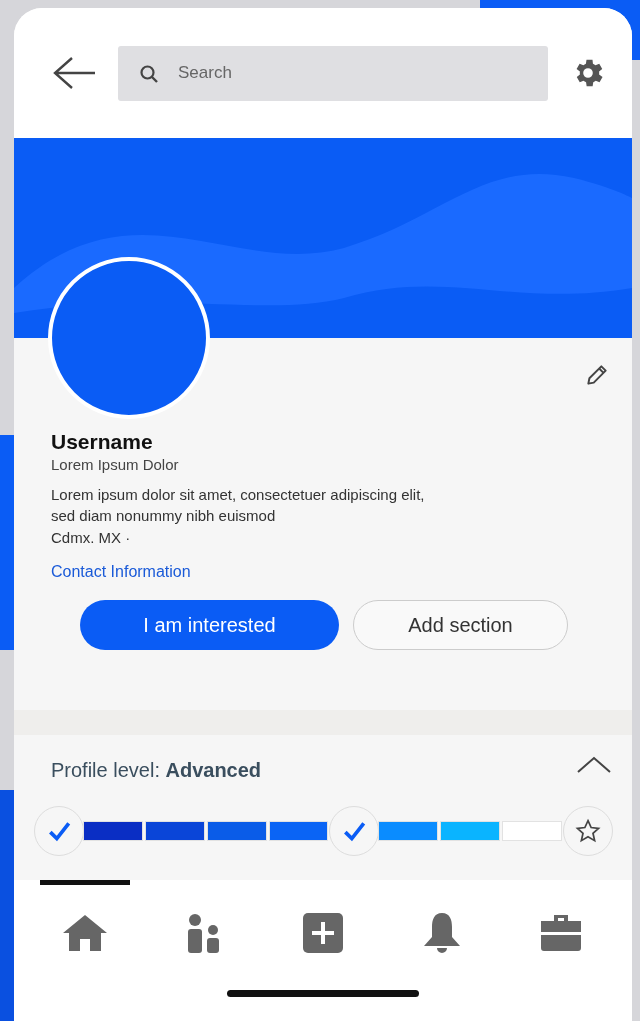 The height and width of the screenshot is (1021, 640). What do you see at coordinates (561, 932) in the screenshot?
I see `briefcase-icon` at bounding box center [561, 932].